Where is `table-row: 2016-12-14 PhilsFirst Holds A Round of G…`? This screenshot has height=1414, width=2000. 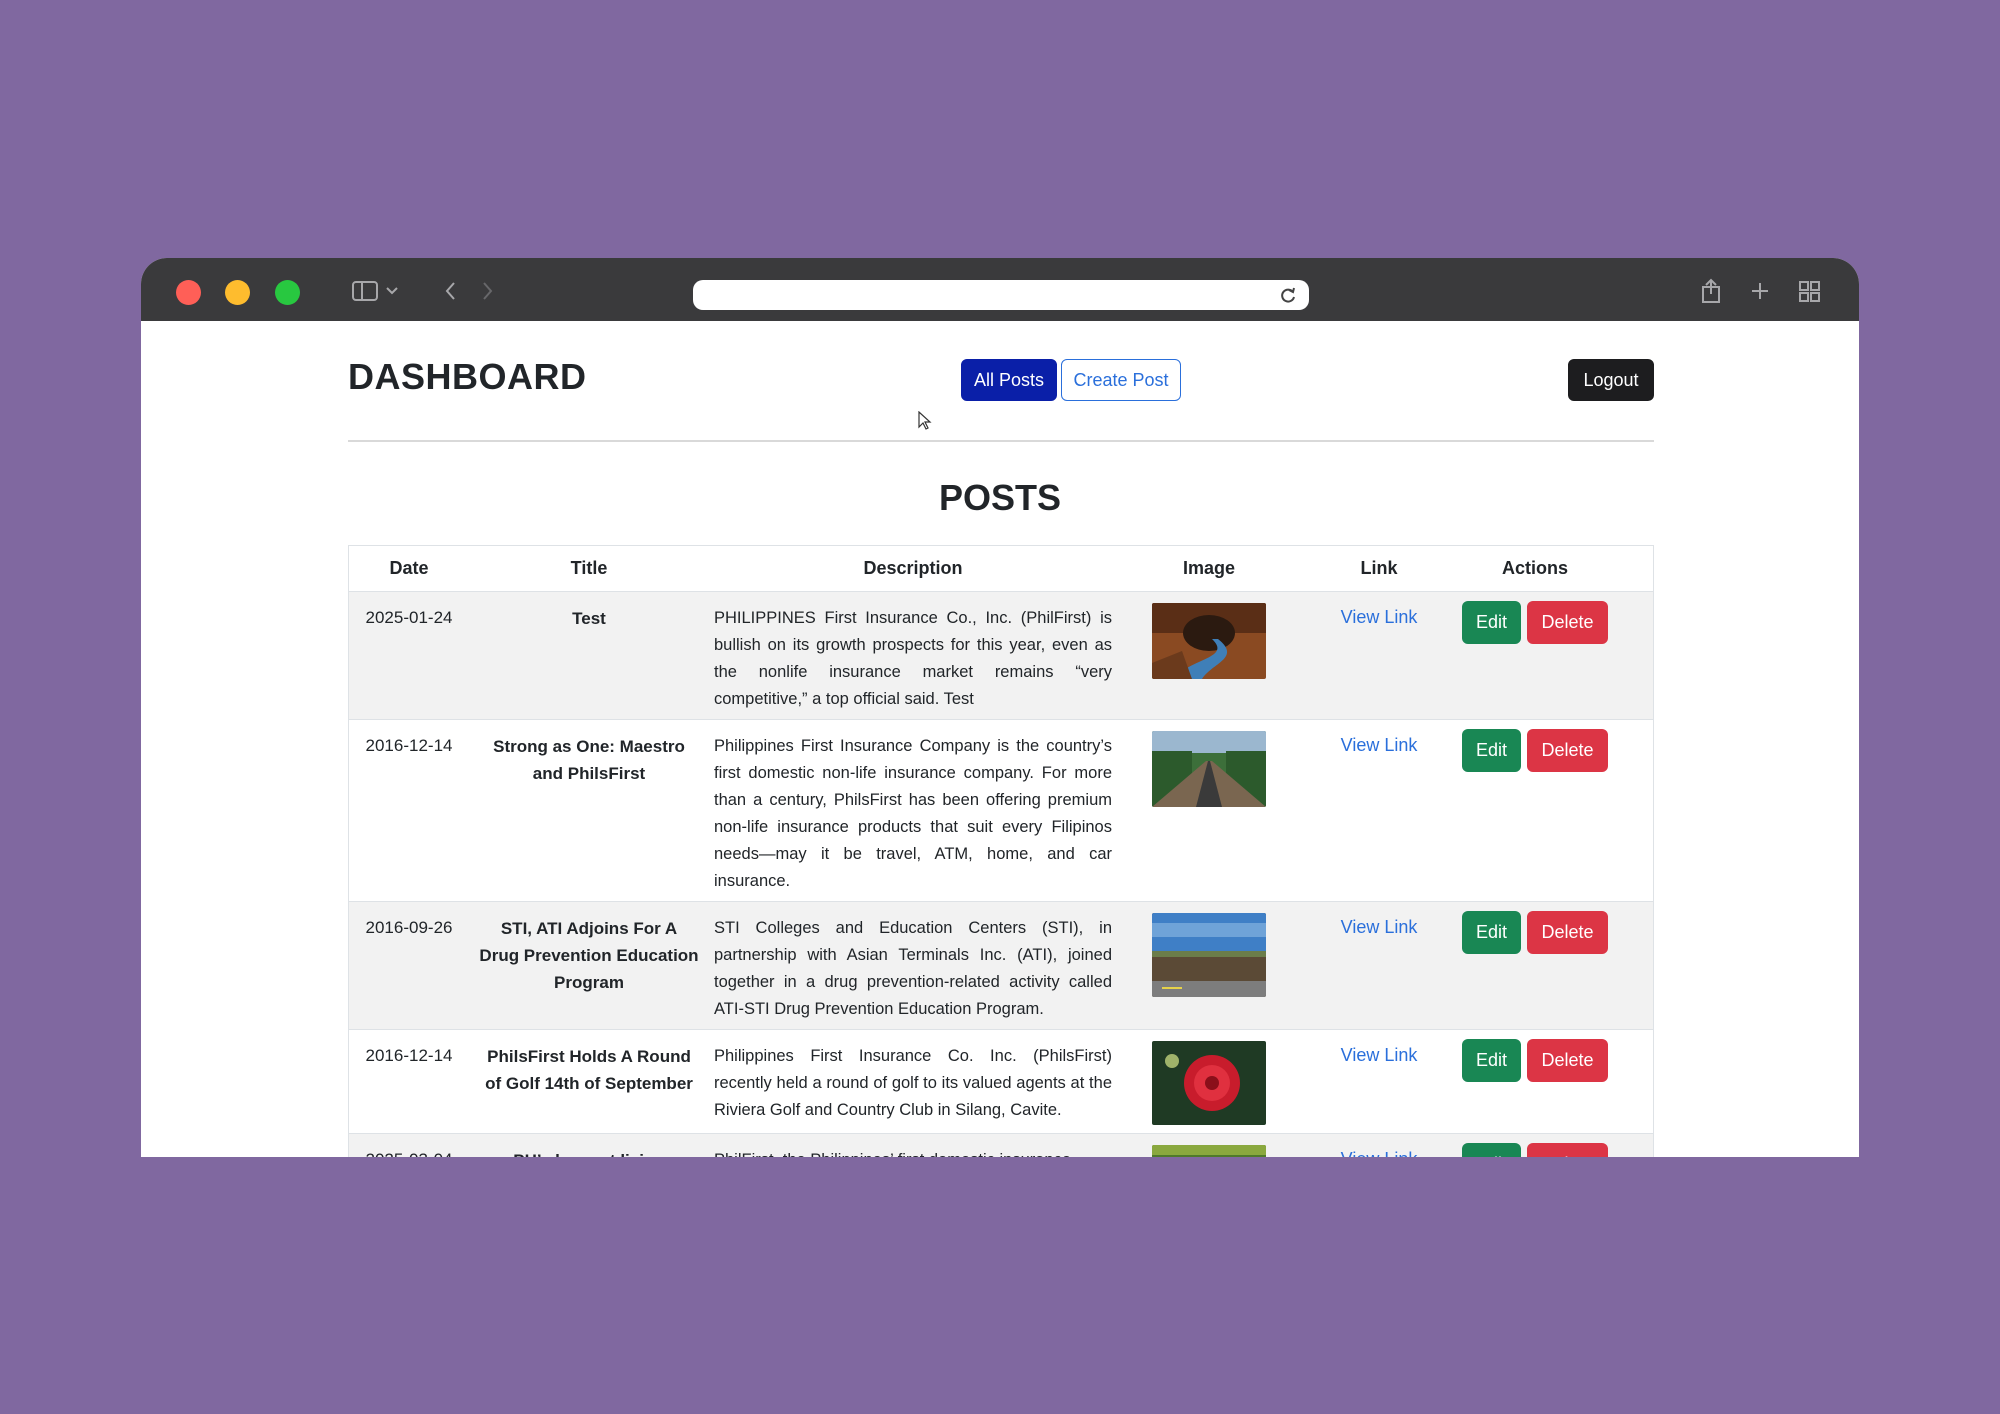
table-row: 2016-12-14 PhilsFirst Holds A Round of G… is located at coordinates (1001, 1082).